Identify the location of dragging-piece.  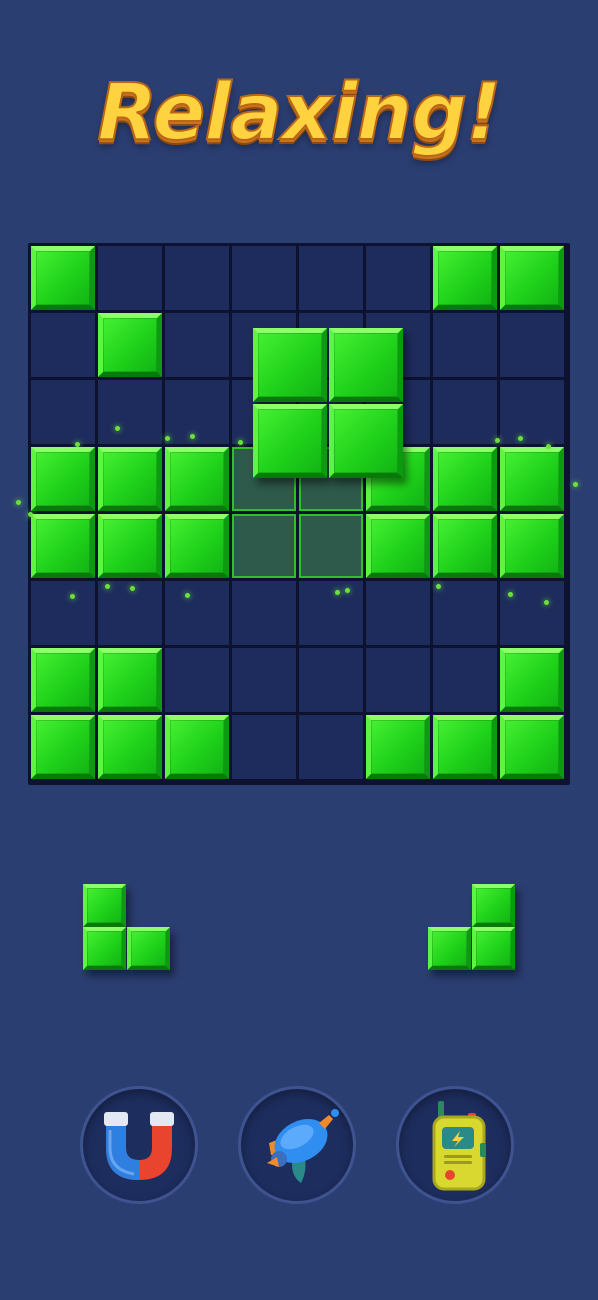
(329, 404).